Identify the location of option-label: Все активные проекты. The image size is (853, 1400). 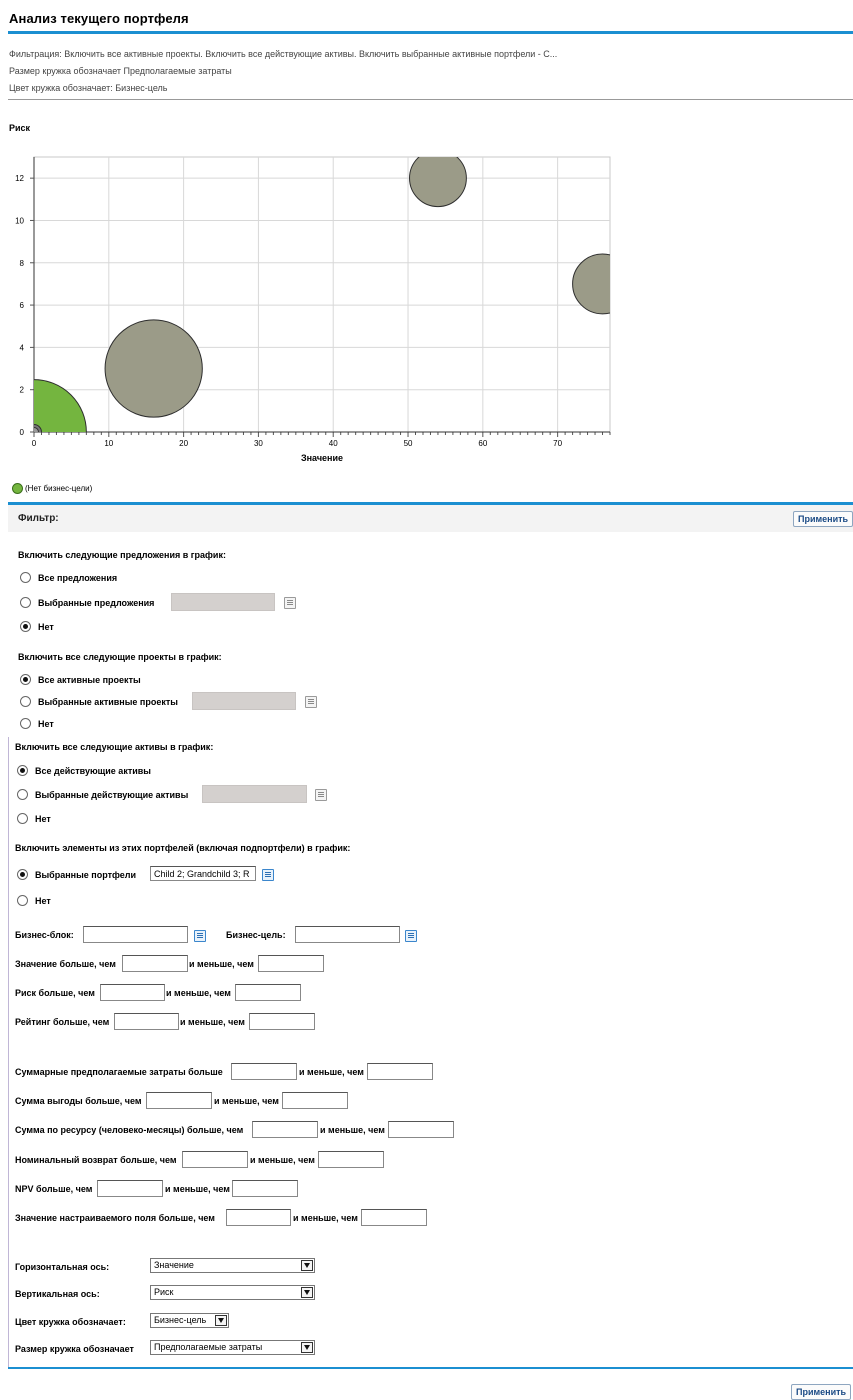
(89, 679).